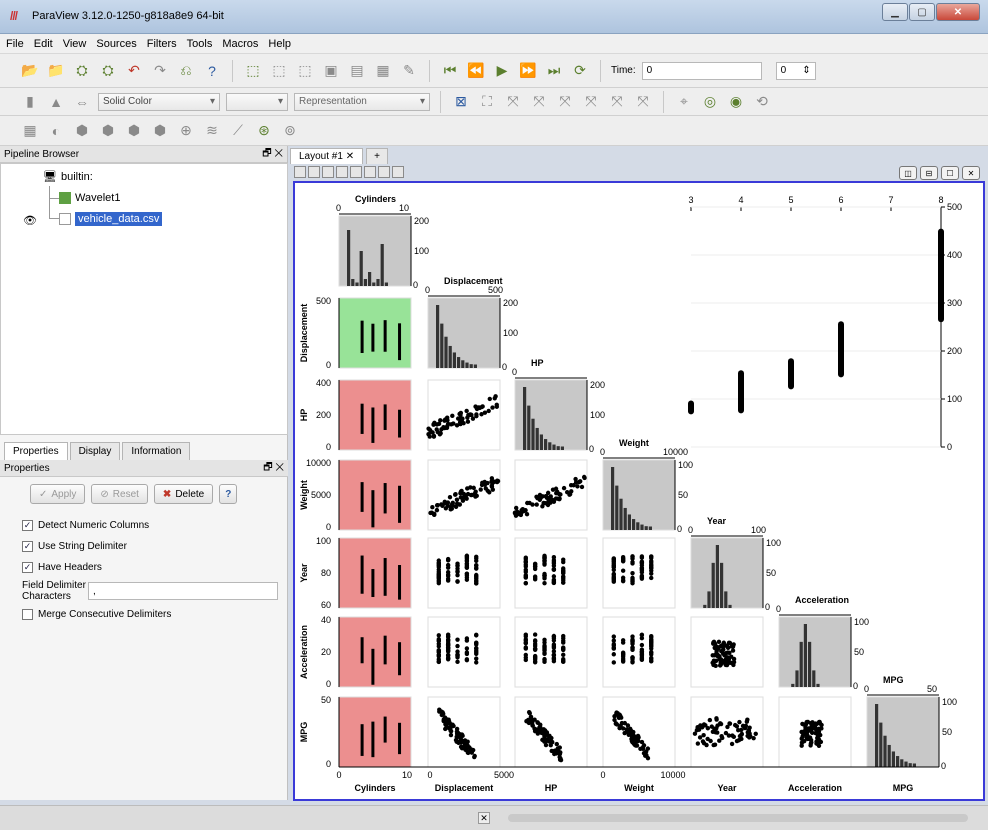  Describe the element at coordinates (357, 71) in the screenshot. I see `interactive-select-icon: ▤` at that location.